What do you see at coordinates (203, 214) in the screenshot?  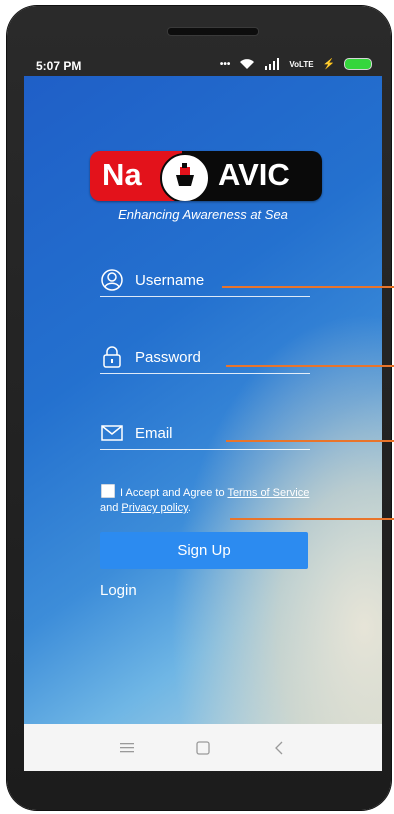 I see `app-tagline: Enhancing Awareness at Sea` at bounding box center [203, 214].